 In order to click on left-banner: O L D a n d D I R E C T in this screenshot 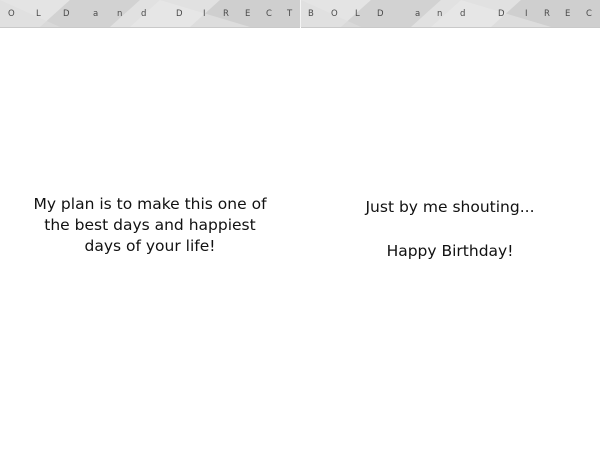, I will do `click(150, 14)`.